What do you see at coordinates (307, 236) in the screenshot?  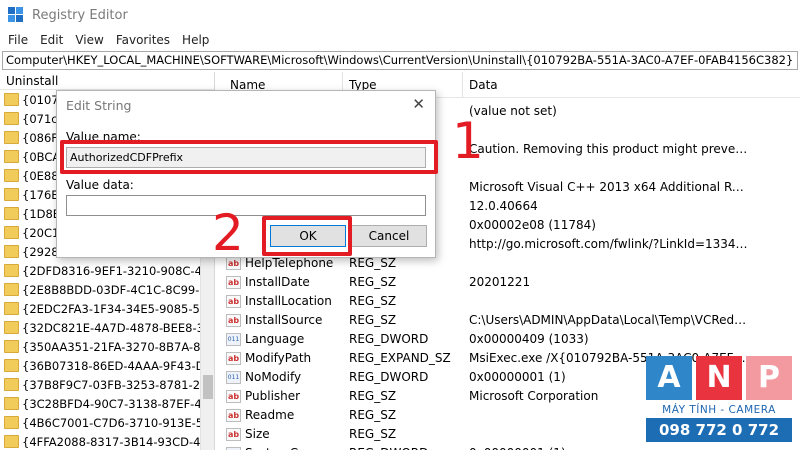 I see `highlight-ok-button` at bounding box center [307, 236].